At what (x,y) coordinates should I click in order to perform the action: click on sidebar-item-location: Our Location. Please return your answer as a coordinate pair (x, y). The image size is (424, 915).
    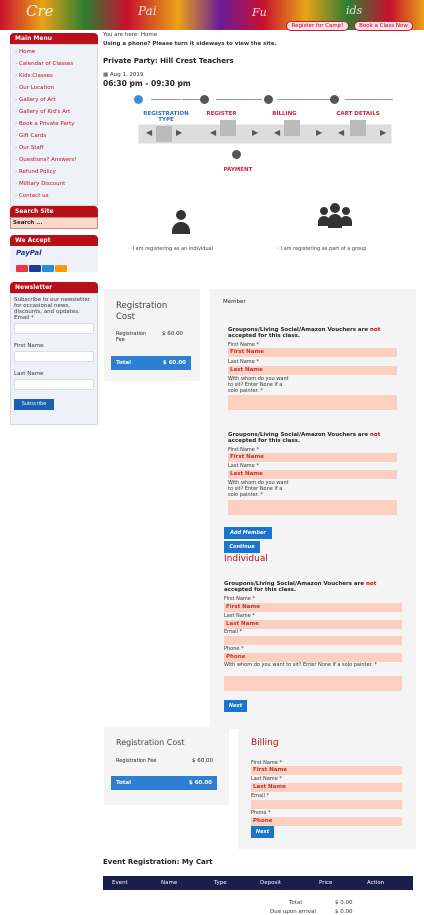
    Looking at the image, I should click on (54, 88).